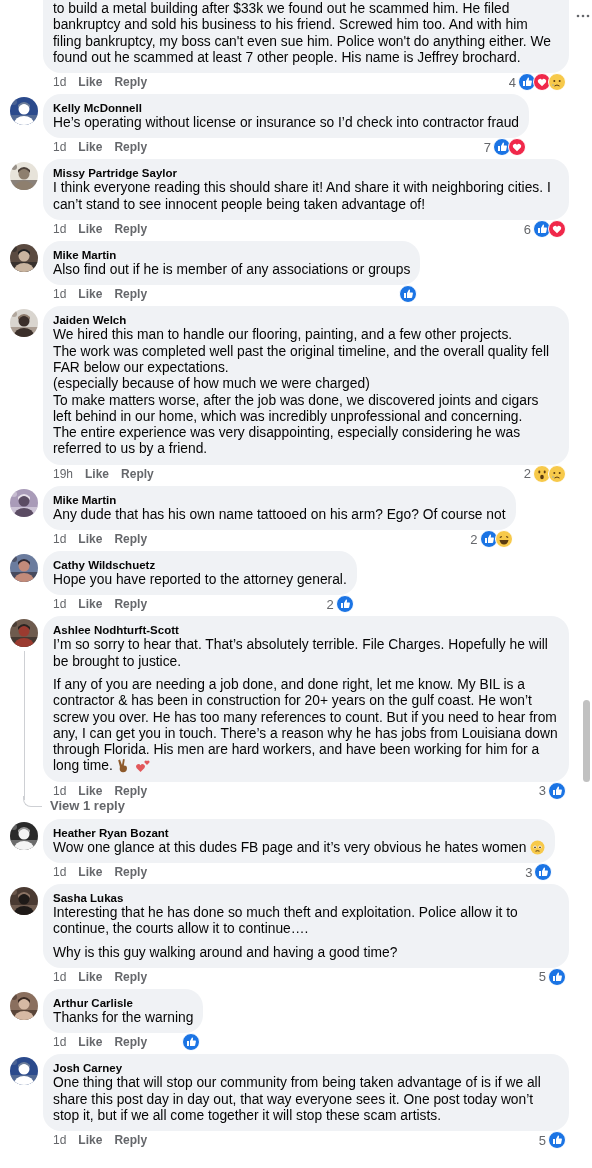  I want to click on comment-text: Why is this guy walking around and having a good time?, so click(226, 952).